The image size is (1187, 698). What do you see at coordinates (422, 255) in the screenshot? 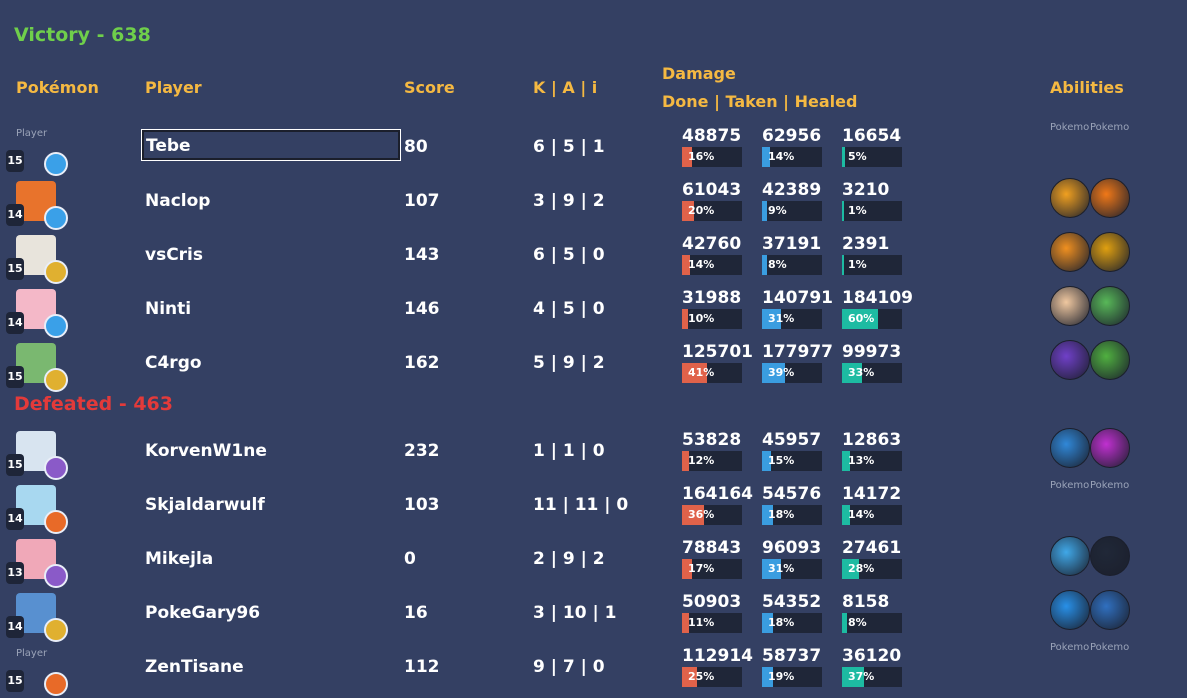
I see `score-value: 143` at bounding box center [422, 255].